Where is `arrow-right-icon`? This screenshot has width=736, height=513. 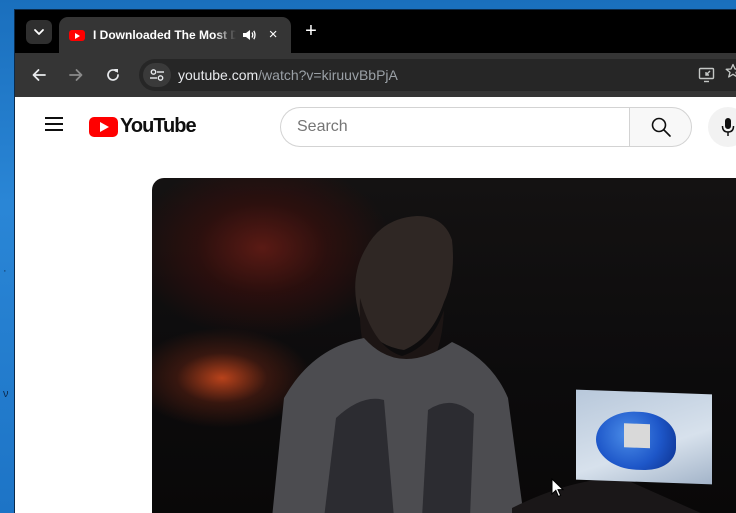 arrow-right-icon is located at coordinates (76, 75).